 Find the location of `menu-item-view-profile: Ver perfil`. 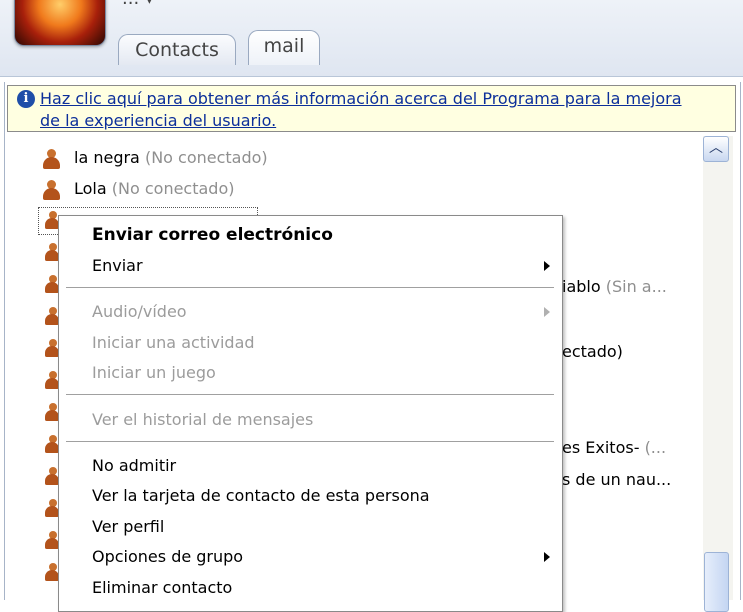

menu-item-view-profile: Ver perfil is located at coordinates (128, 527).